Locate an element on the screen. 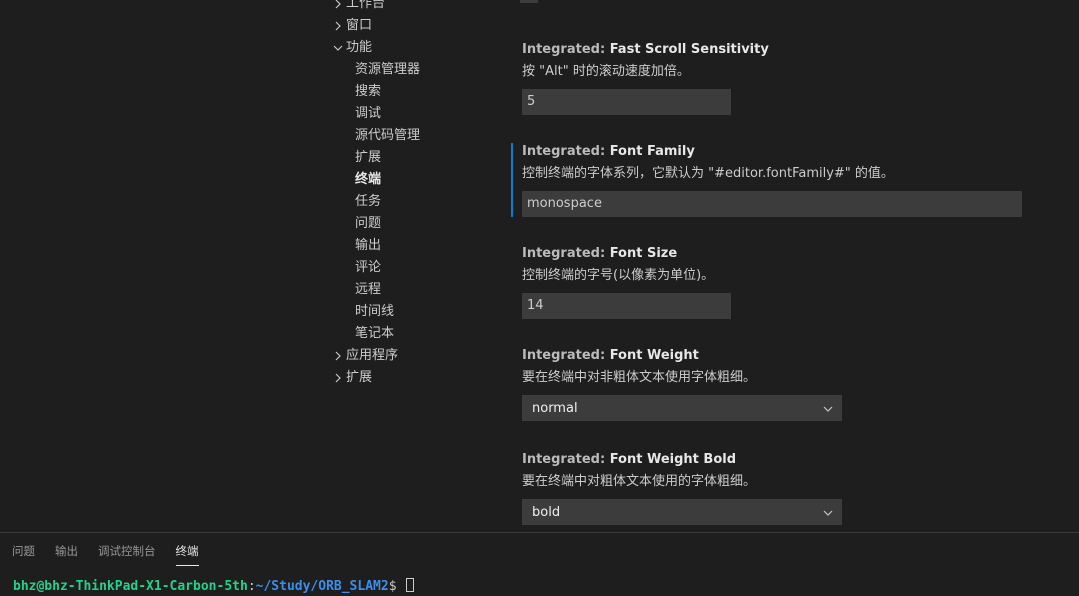 This screenshot has height=596, width=1079. toc-item-label: 功能 is located at coordinates (359, 47).